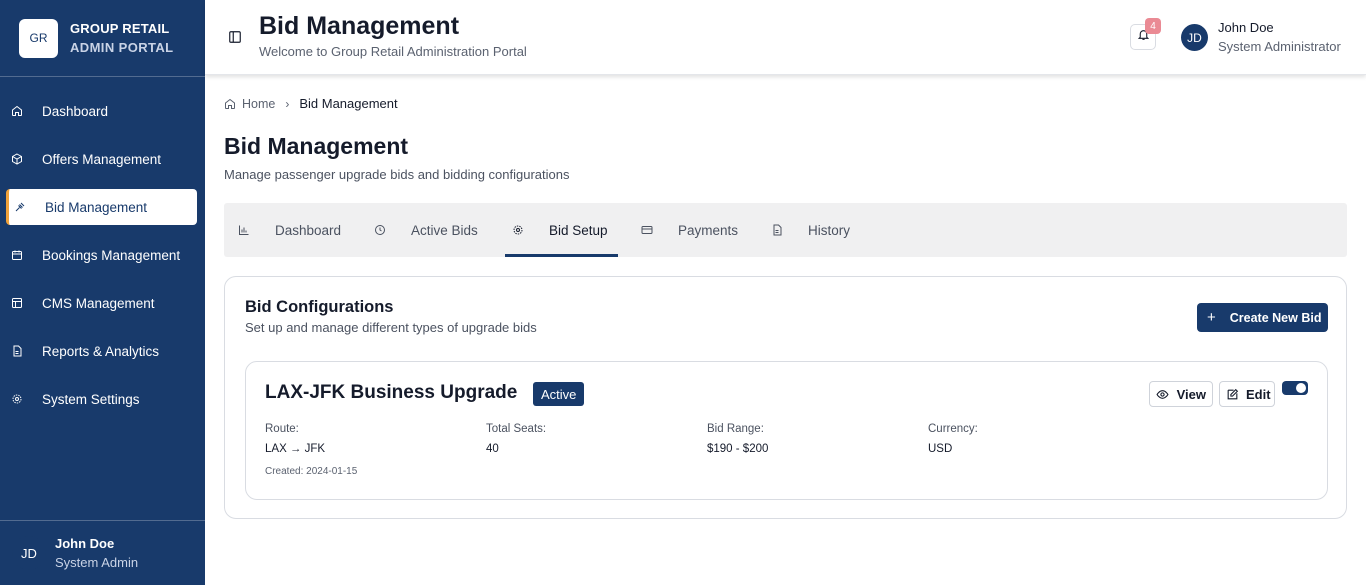 The height and width of the screenshot is (585, 1366). I want to click on tab-bid-setup: Bid Setup, so click(561, 230).